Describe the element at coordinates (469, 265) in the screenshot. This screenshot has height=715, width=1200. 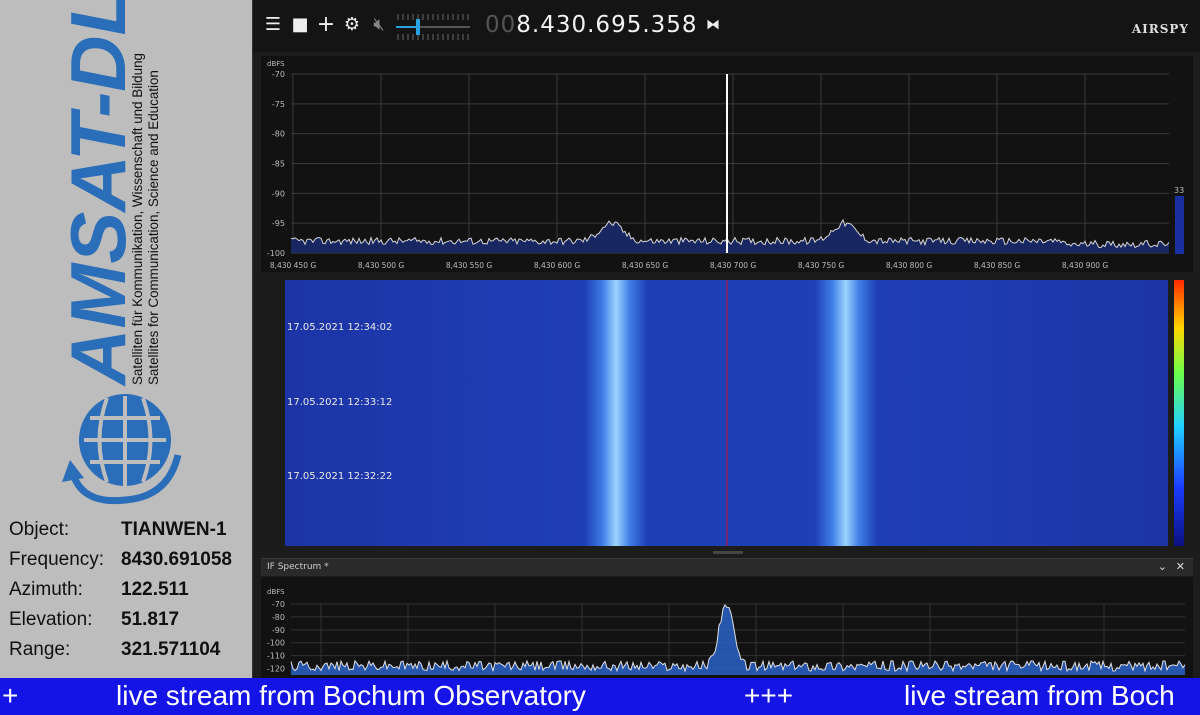
I see `spectrum-x-tick: 8,430 550 G` at that location.